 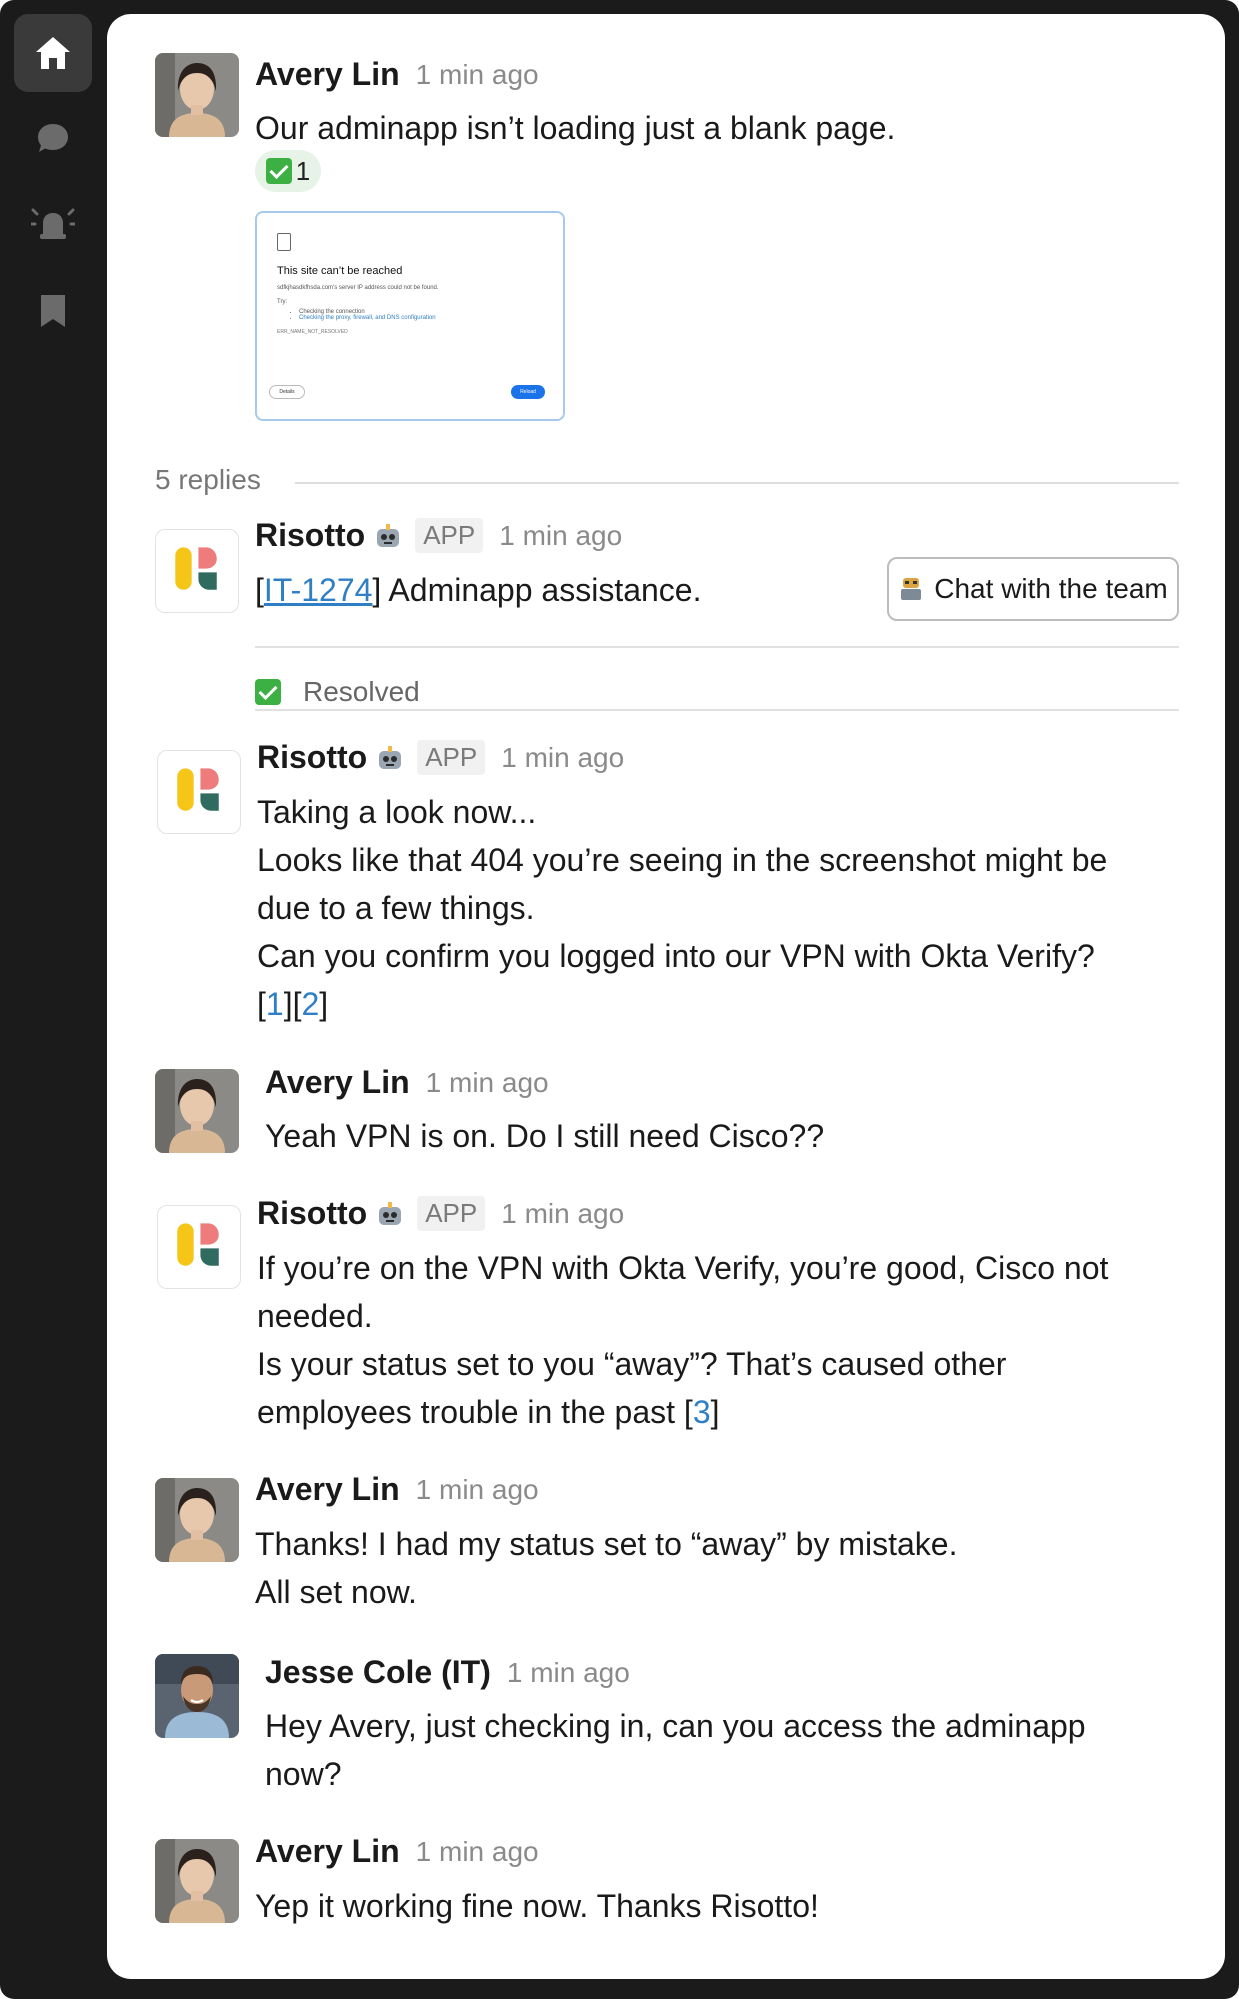 What do you see at coordinates (275, 1004) in the screenshot?
I see `citation-link: 1` at bounding box center [275, 1004].